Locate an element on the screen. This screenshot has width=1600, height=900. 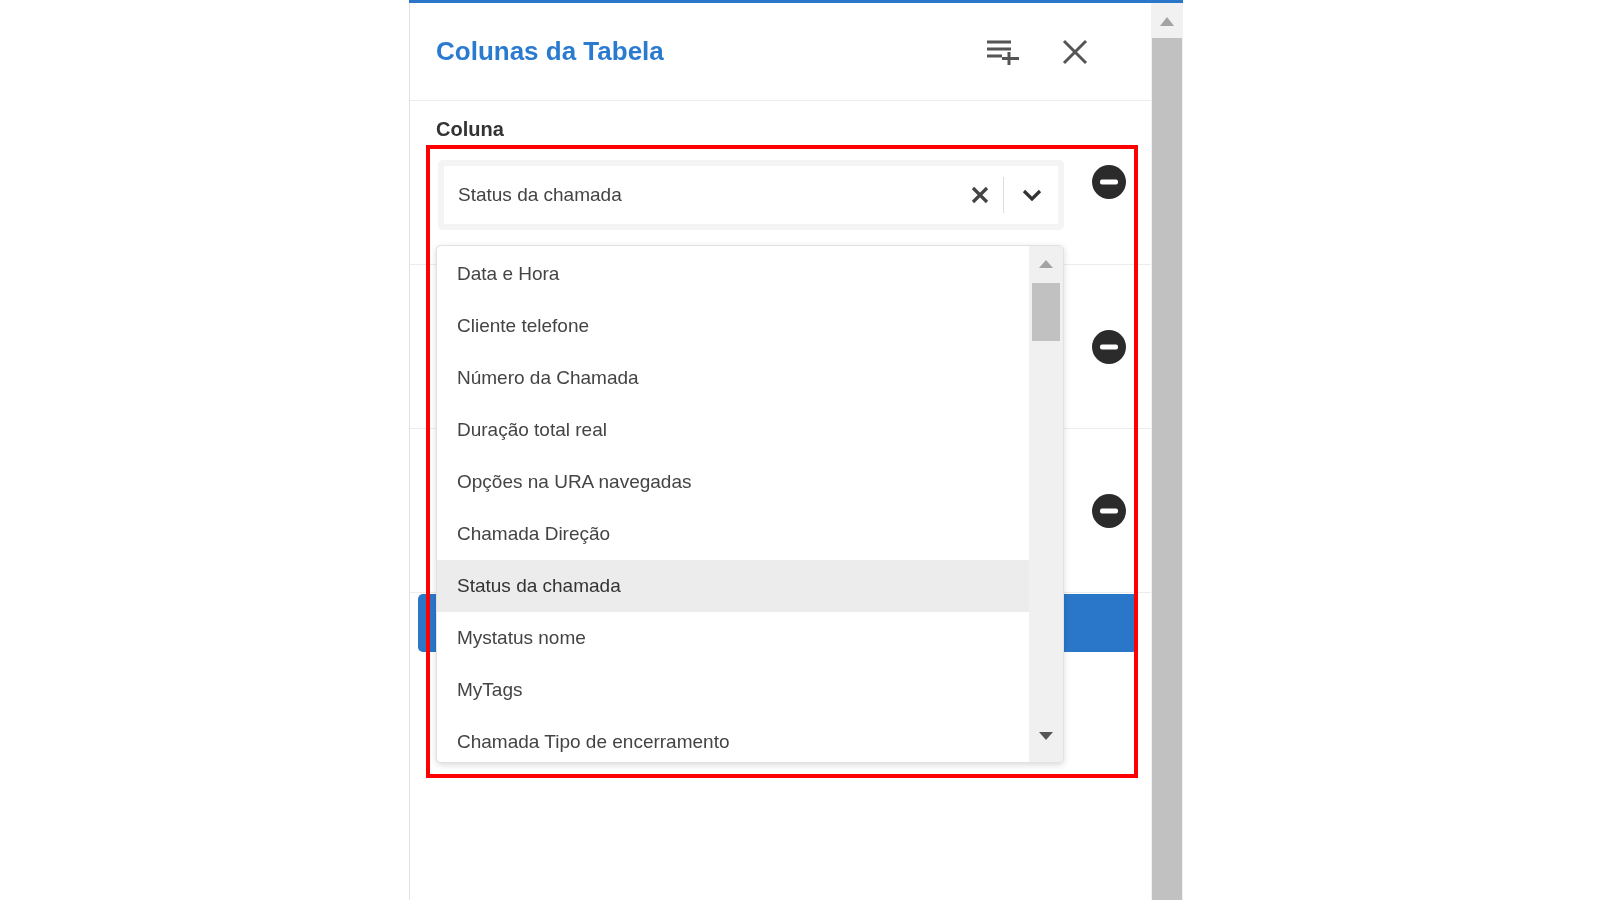
dropdown-option: MyTags is located at coordinates (733, 690).